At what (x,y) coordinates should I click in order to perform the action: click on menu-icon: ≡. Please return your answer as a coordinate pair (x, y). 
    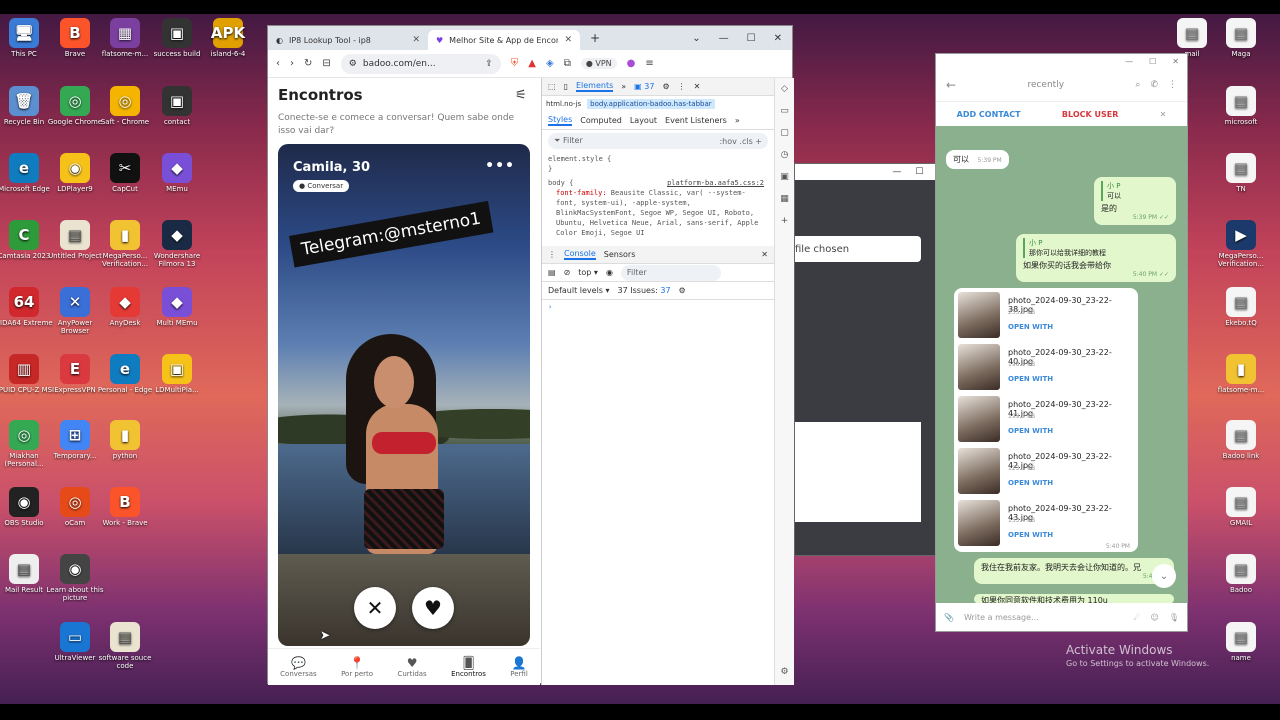
    Looking at the image, I should click on (649, 63).